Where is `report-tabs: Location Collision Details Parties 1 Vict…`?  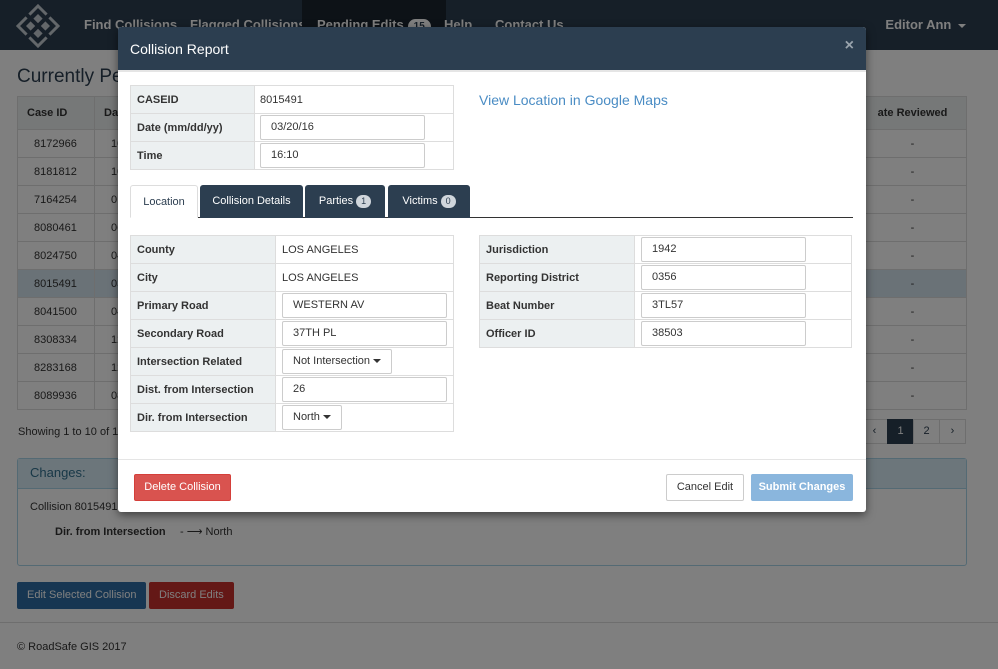 report-tabs: Location Collision Details Parties 1 Vict… is located at coordinates (491, 201).